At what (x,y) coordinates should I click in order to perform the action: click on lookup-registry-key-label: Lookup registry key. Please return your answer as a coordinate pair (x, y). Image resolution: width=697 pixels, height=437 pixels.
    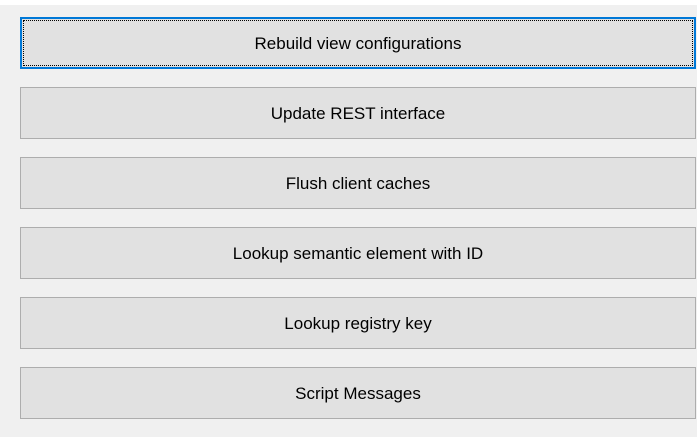
    Looking at the image, I should click on (358, 323).